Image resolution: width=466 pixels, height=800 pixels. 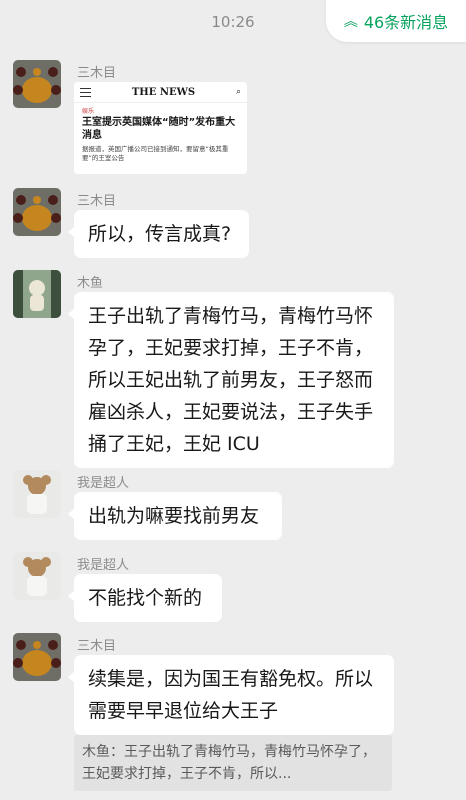 What do you see at coordinates (88, 111) in the screenshot?
I see `news-category: 娱乐` at bounding box center [88, 111].